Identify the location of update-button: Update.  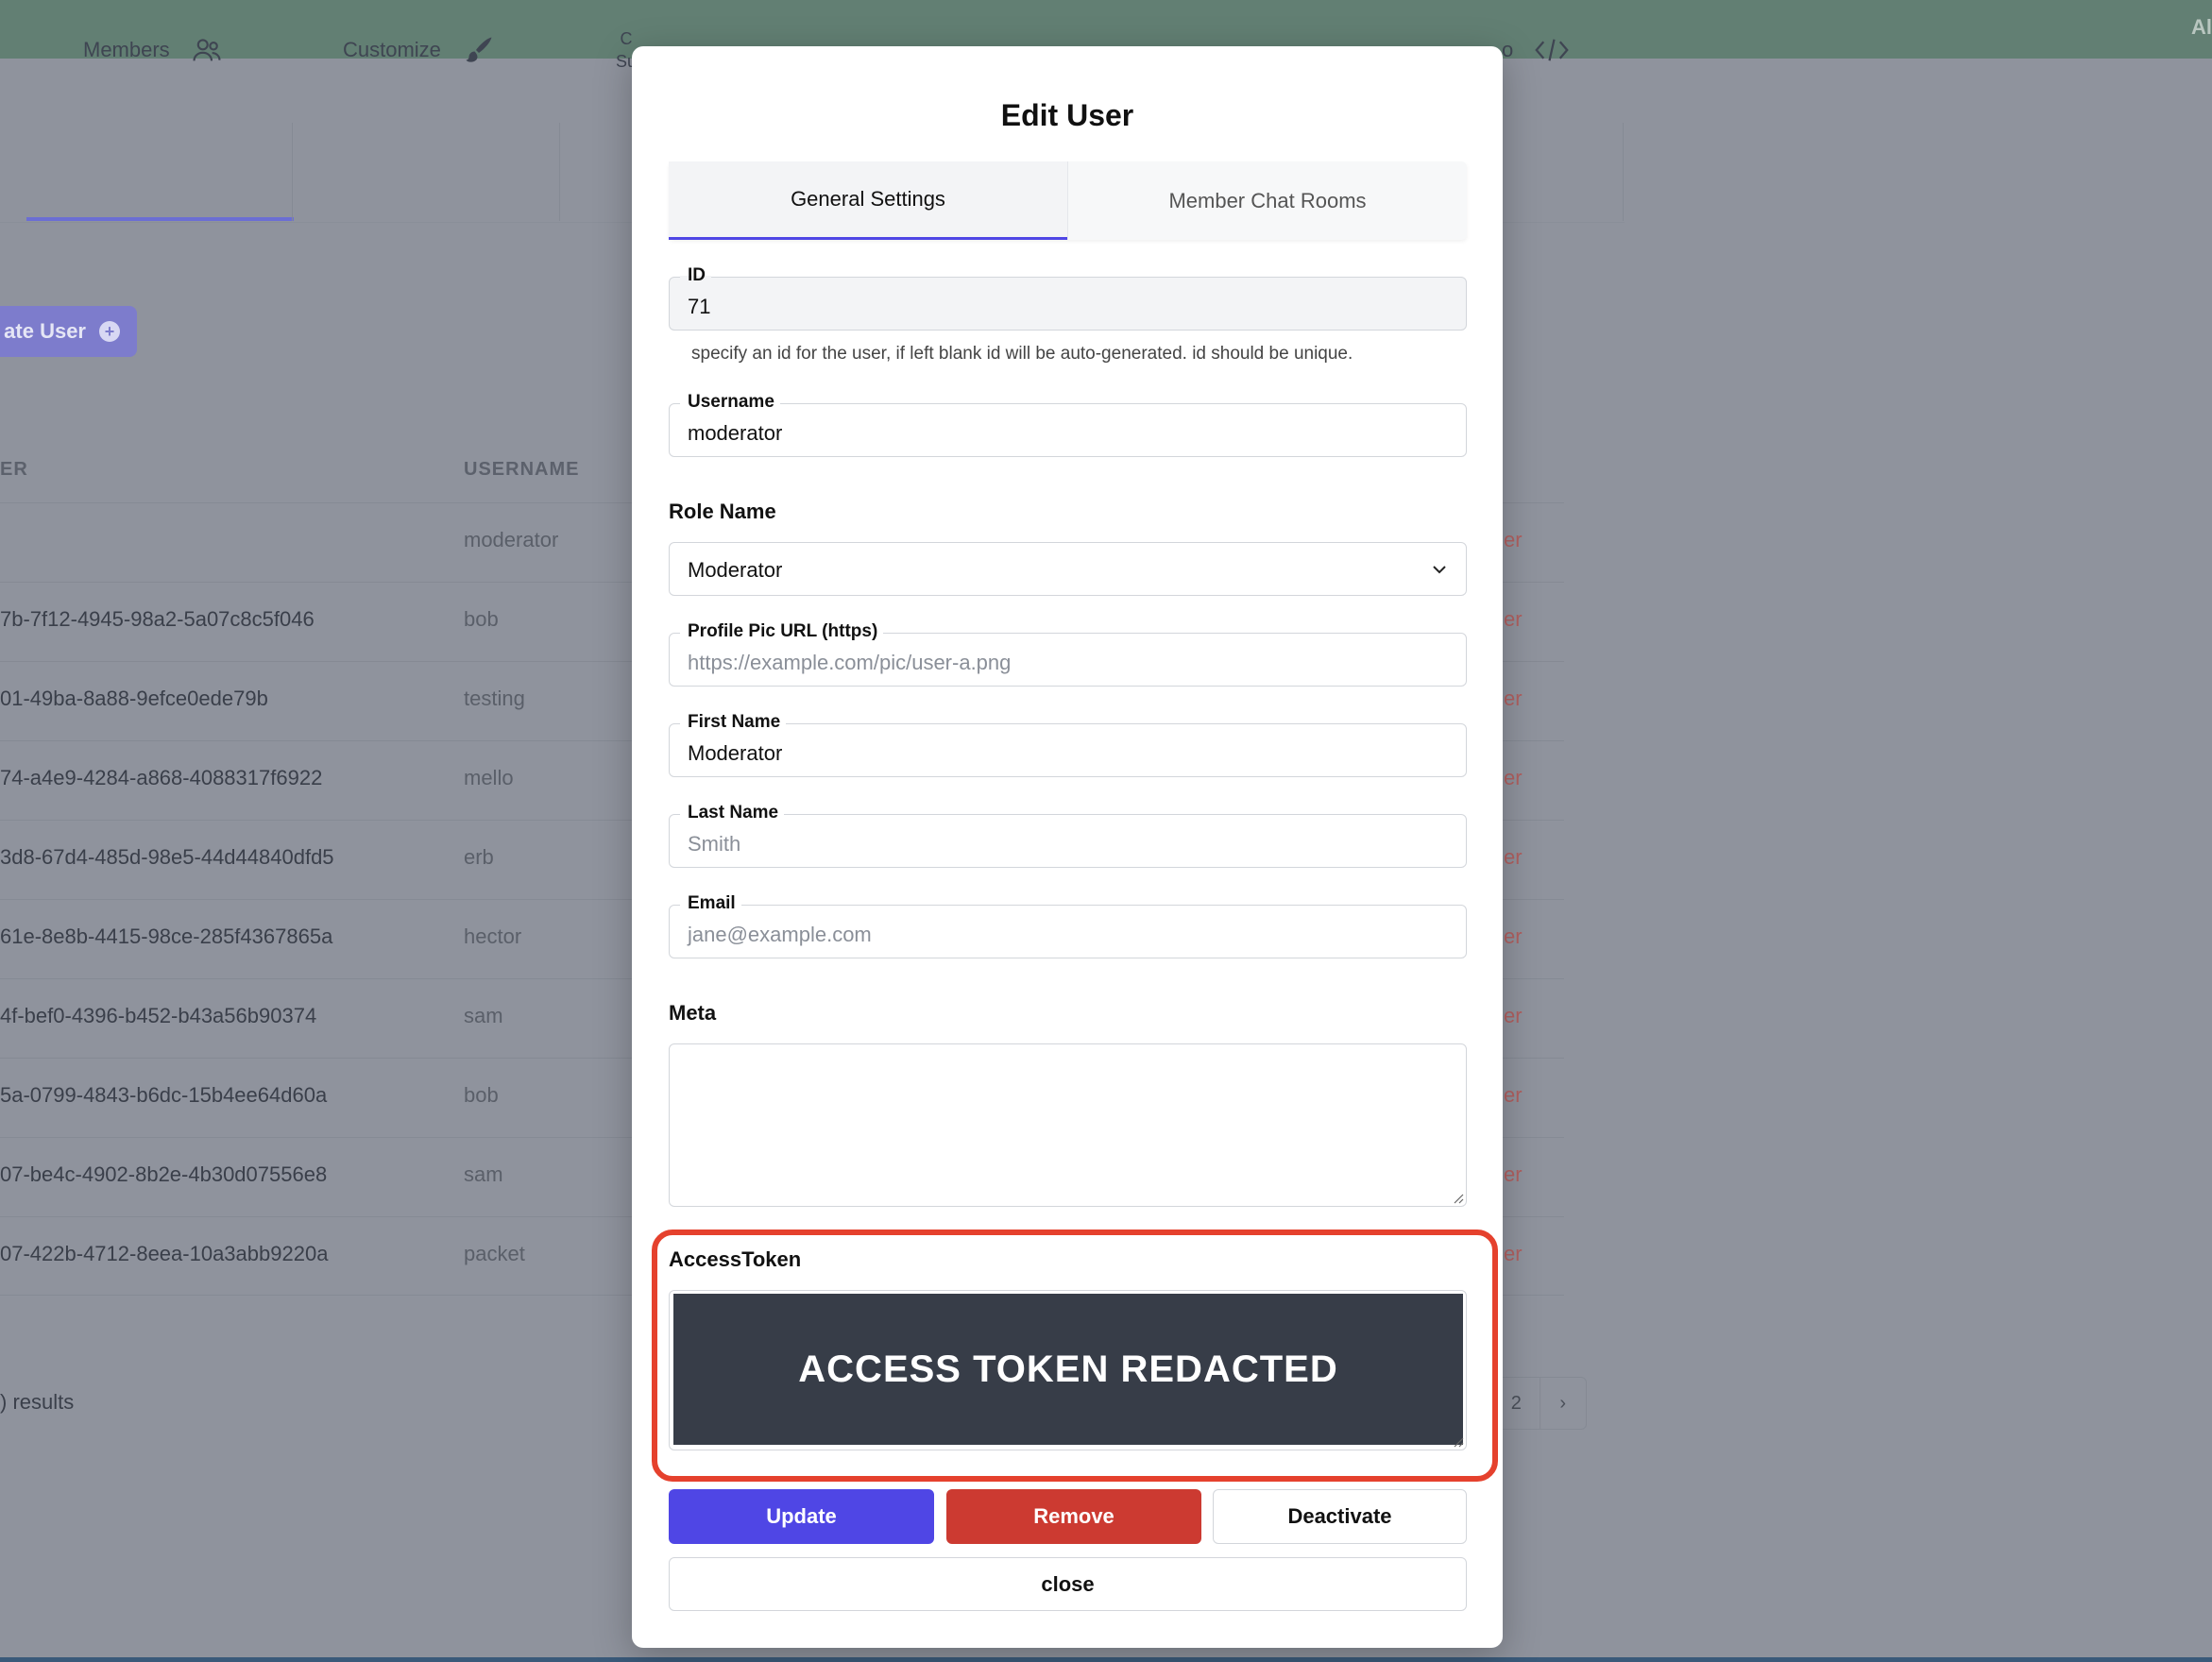
(801, 1516).